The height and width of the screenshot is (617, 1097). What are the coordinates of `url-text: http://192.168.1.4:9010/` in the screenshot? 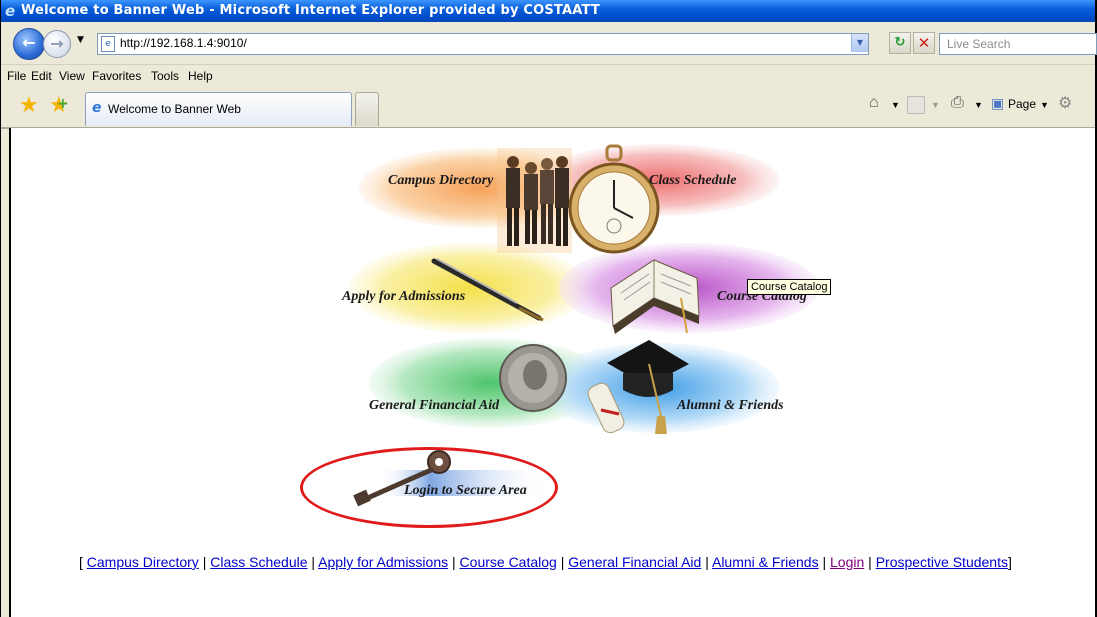 It's located at (183, 43).